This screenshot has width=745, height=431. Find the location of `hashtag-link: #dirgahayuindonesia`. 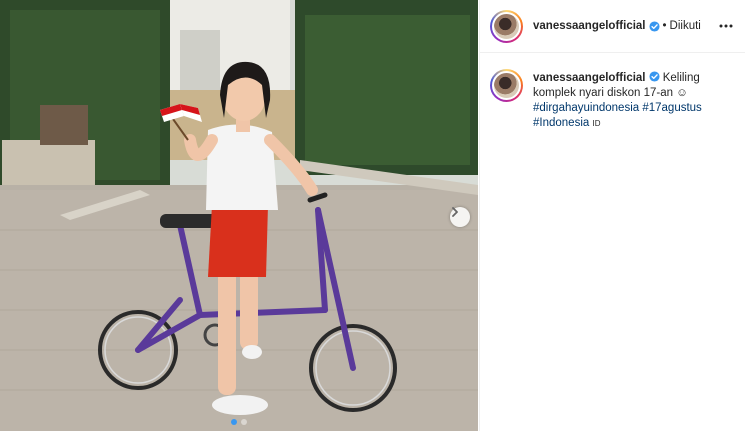

hashtag-link: #dirgahayuindonesia is located at coordinates (586, 108).